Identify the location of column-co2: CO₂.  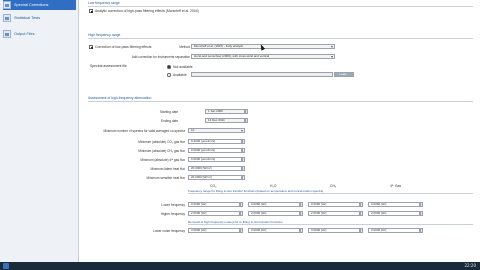
(213, 186).